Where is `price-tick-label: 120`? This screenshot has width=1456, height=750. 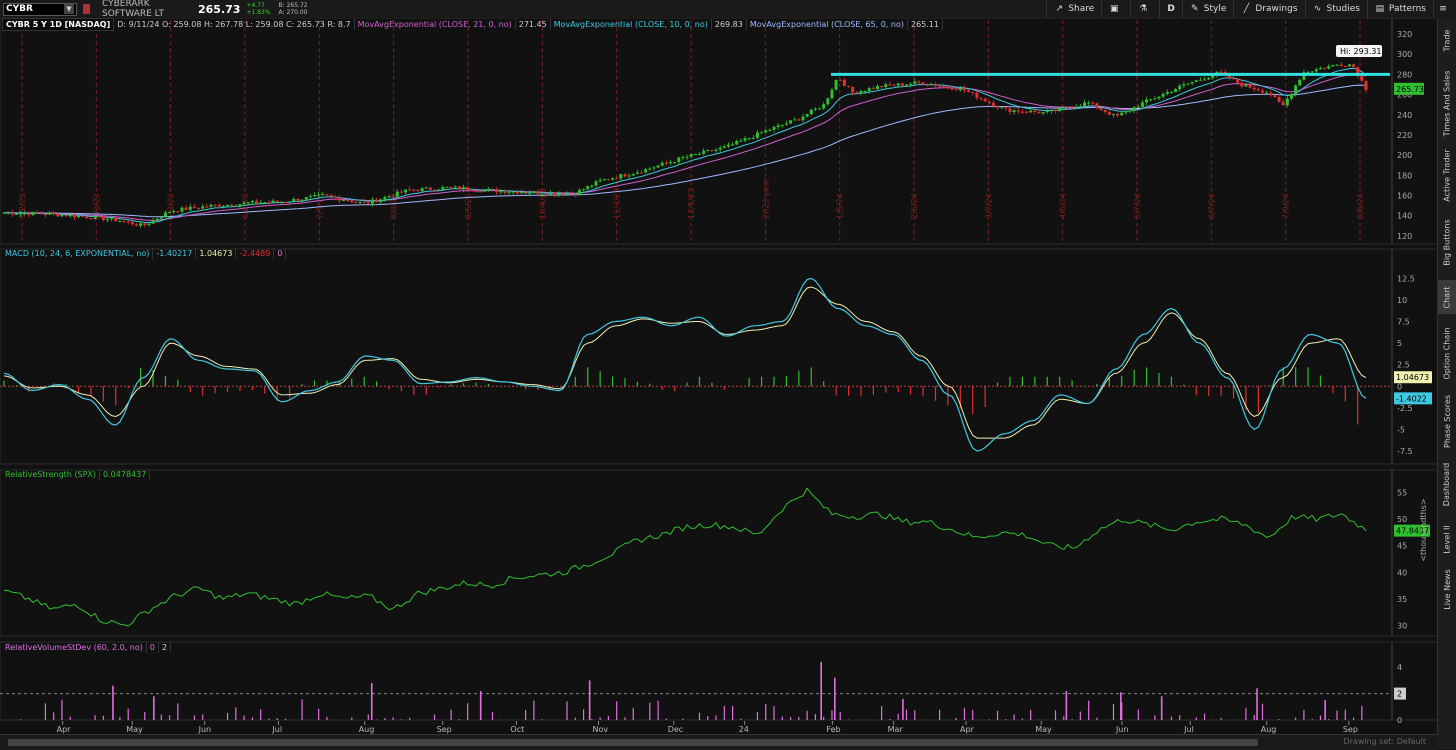
price-tick-label: 120 is located at coordinates (1404, 236).